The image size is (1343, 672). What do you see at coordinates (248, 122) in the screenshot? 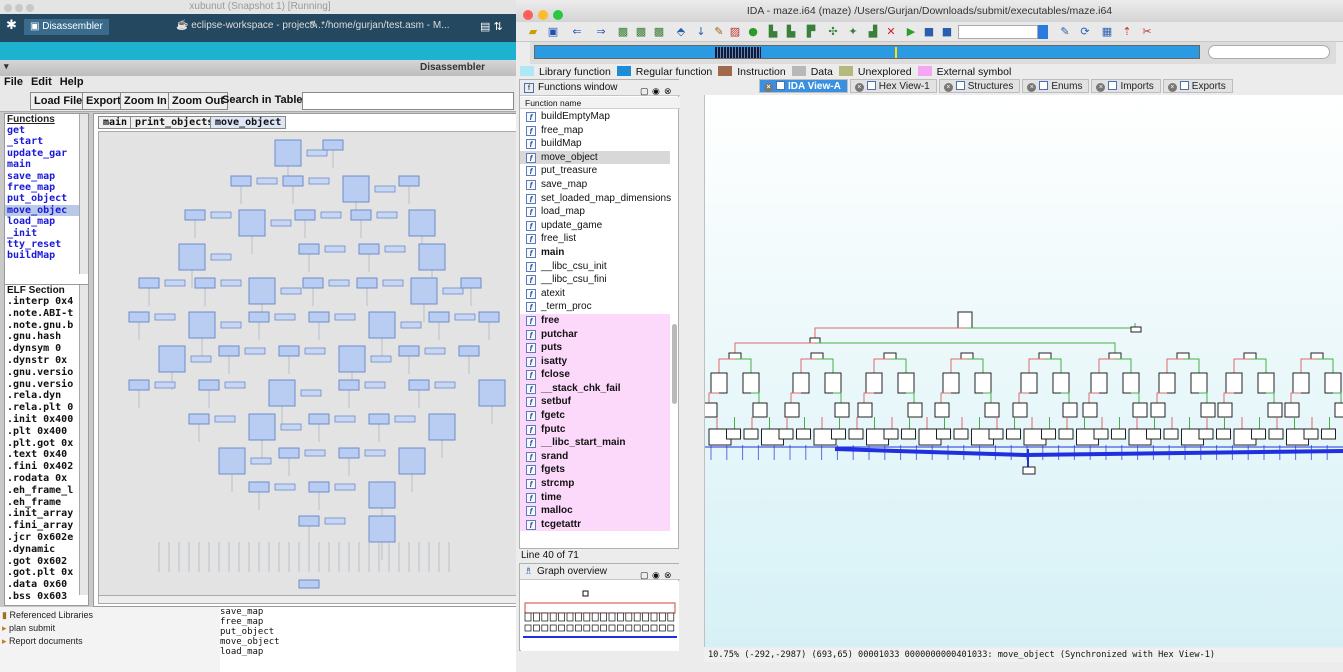
I see `tab-move-object: move_object` at bounding box center [248, 122].